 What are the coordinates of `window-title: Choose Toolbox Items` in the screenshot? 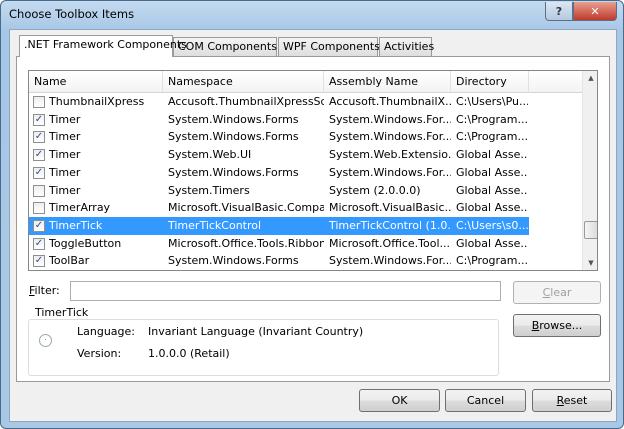 It's located at (72, 14).